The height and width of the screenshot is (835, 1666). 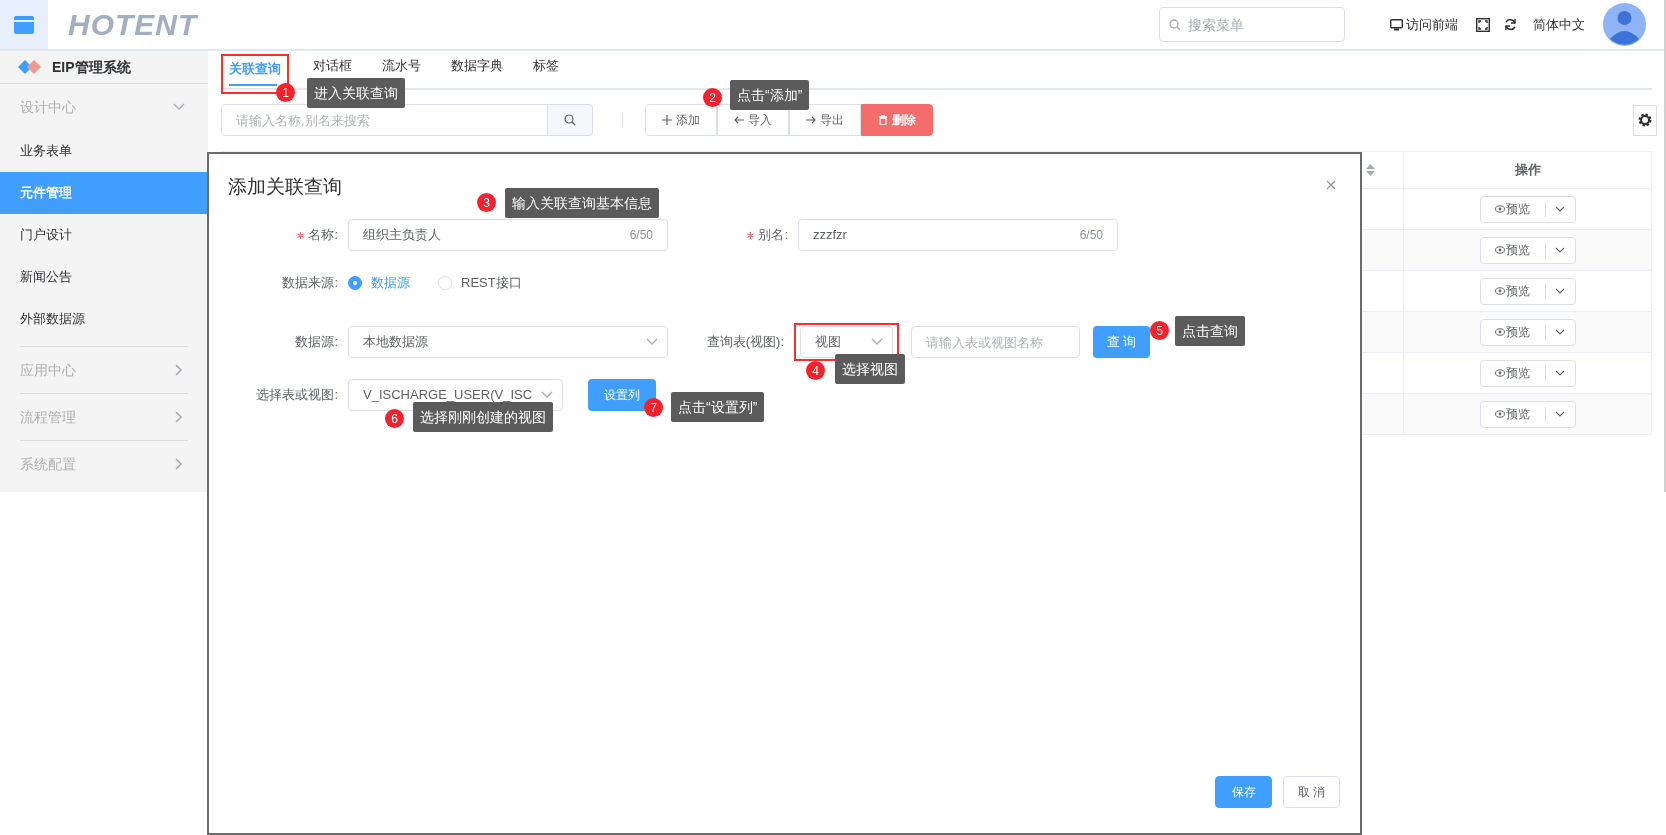 I want to click on plus-icon, so click(x=667, y=120).